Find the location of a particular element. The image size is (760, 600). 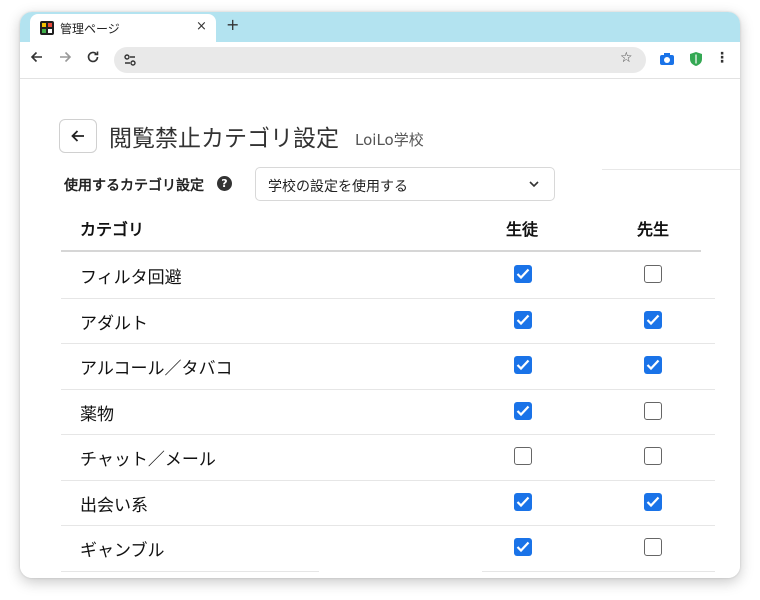

tab-title: 管理ページ is located at coordinates (90, 29).